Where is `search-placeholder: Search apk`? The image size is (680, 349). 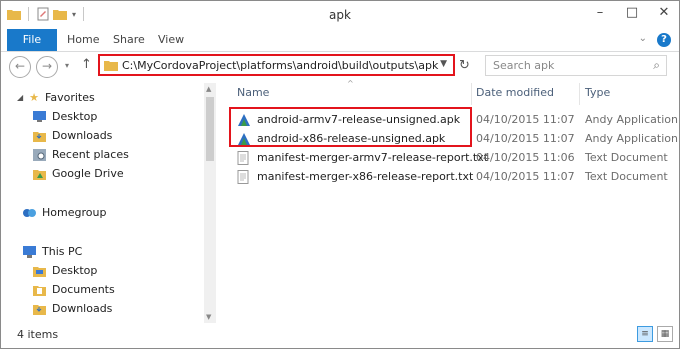
search-placeholder: Search apk is located at coordinates (524, 65).